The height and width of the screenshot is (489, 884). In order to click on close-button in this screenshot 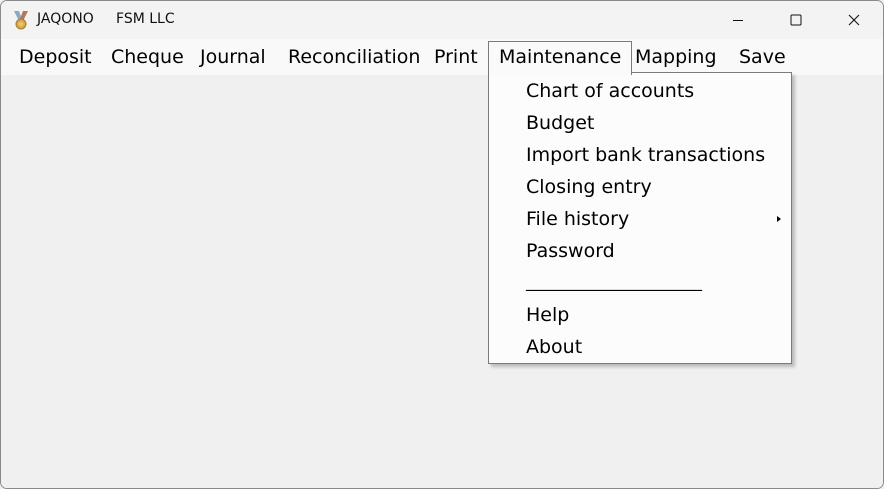, I will do `click(854, 20)`.